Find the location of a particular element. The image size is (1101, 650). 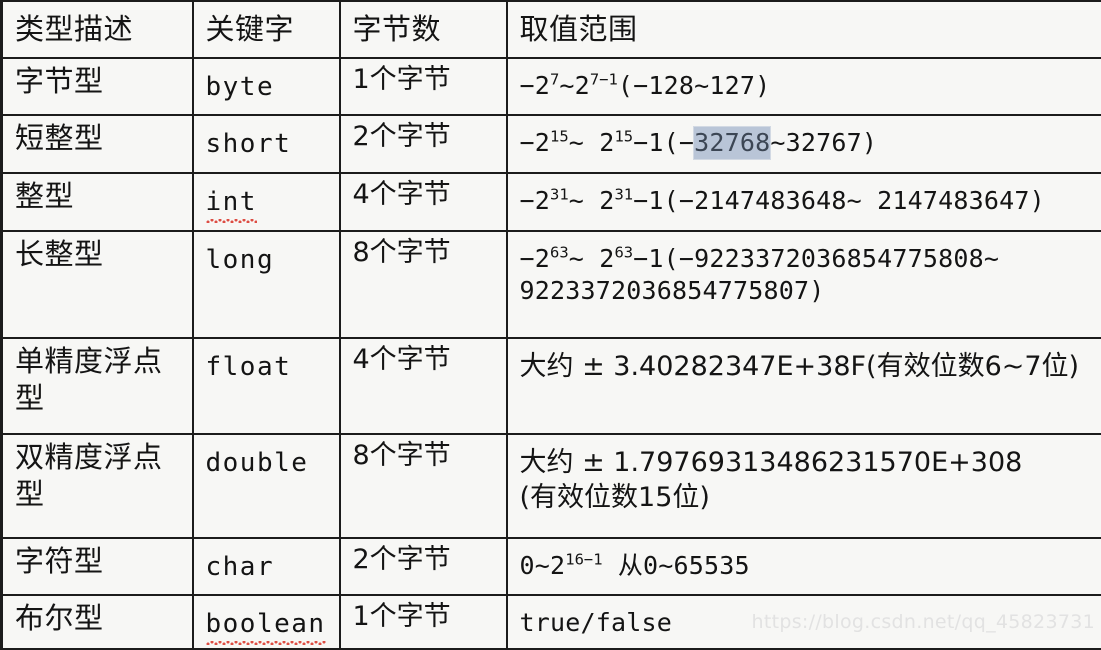

cell-value-range: −215~ 215−1(−32768~32767) is located at coordinates (804, 144).